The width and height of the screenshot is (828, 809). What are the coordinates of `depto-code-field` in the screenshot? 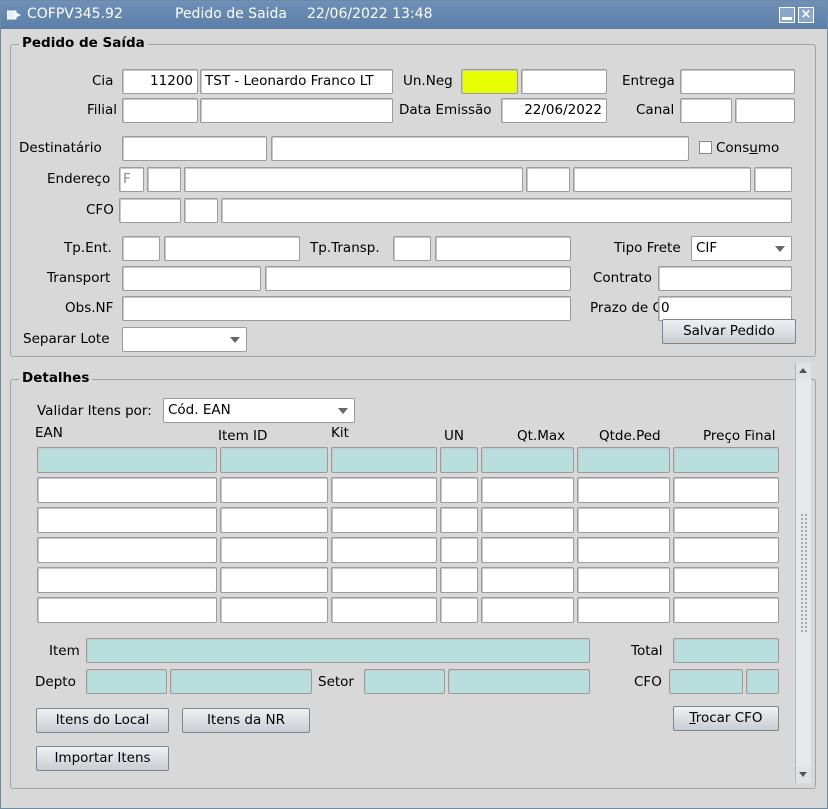 It's located at (126, 681).